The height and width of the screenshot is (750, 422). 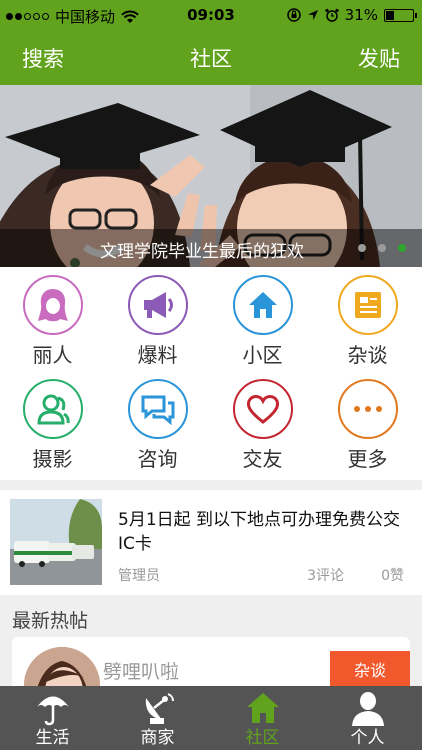 What do you see at coordinates (52, 409) in the screenshot?
I see `people-icon` at bounding box center [52, 409].